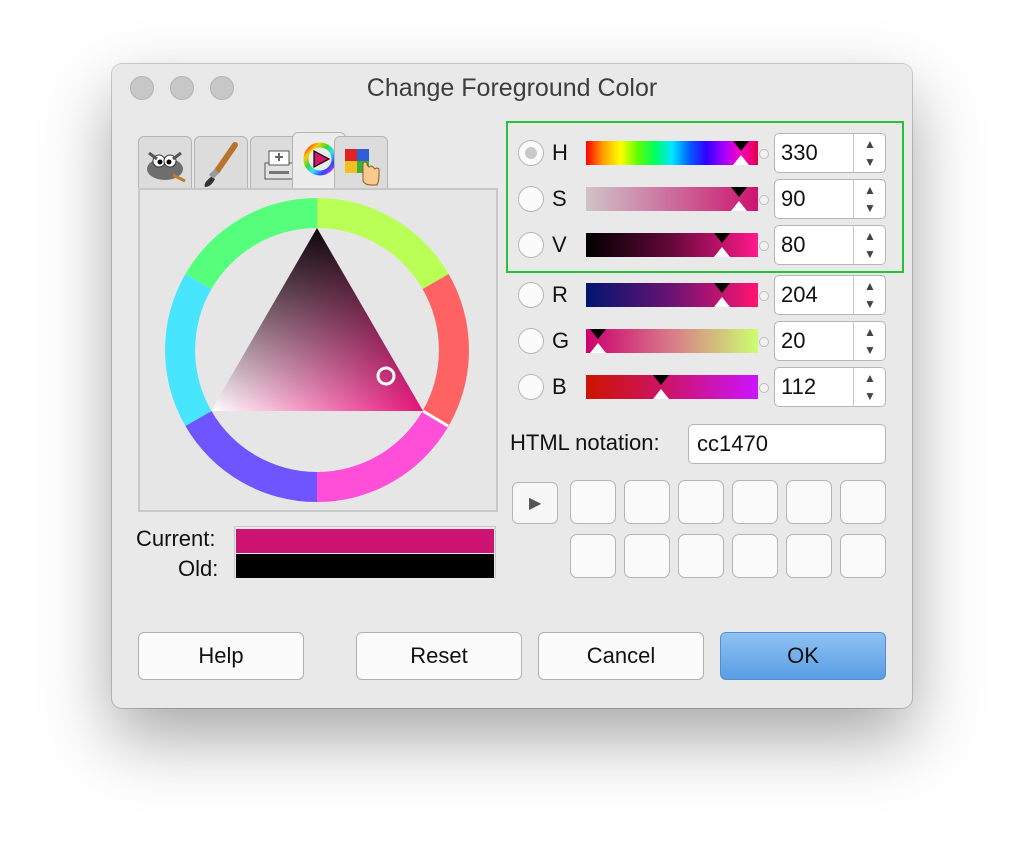 The image size is (1024, 868). What do you see at coordinates (830, 245) in the screenshot?
I see `spin-v: 80 ▲ ▼` at bounding box center [830, 245].